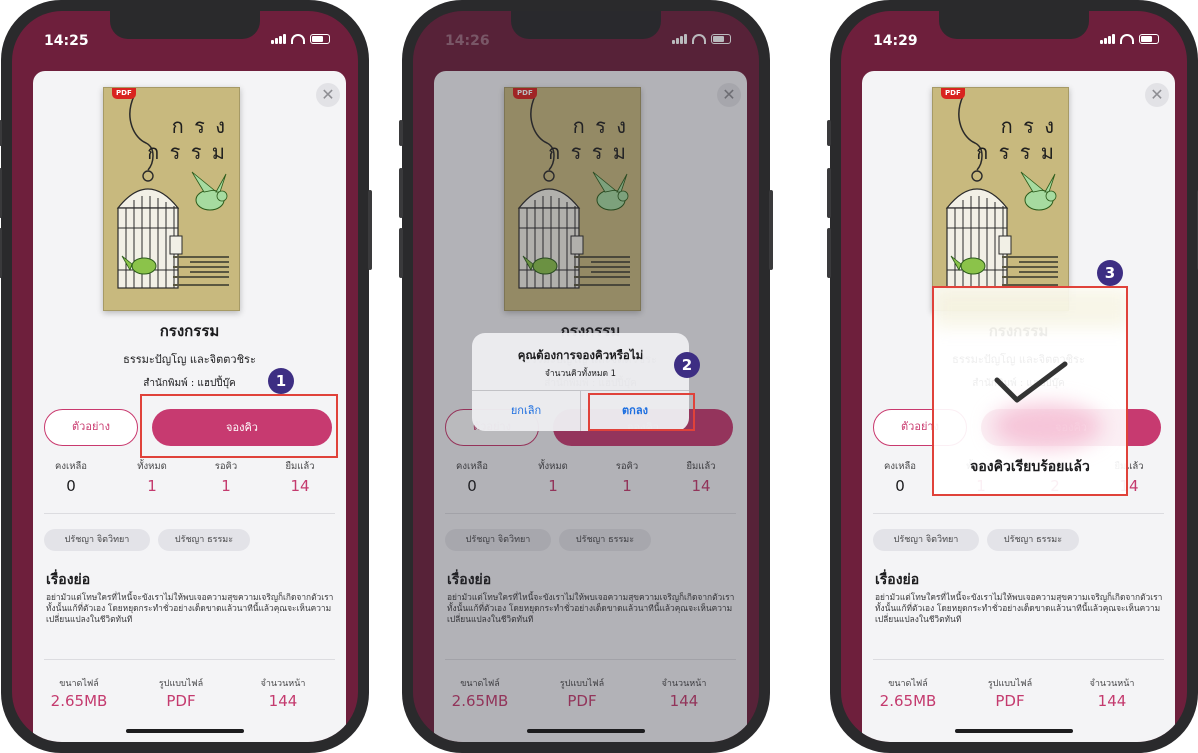 The width and height of the screenshot is (1198, 753). Describe the element at coordinates (300, 486) in the screenshot. I see `stat-value: 14` at that location.